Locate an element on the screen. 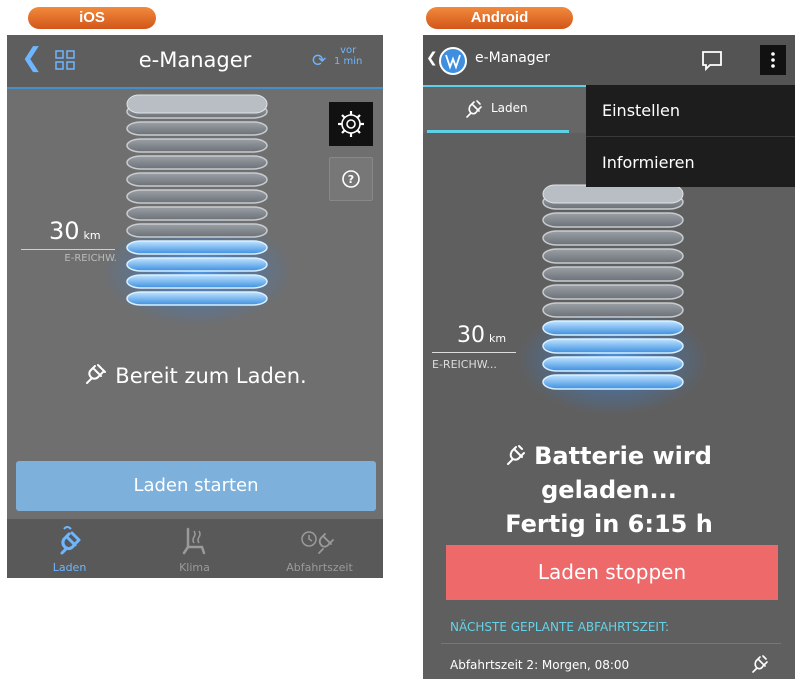 The width and height of the screenshot is (795, 679). gear-icon is located at coordinates (351, 124).